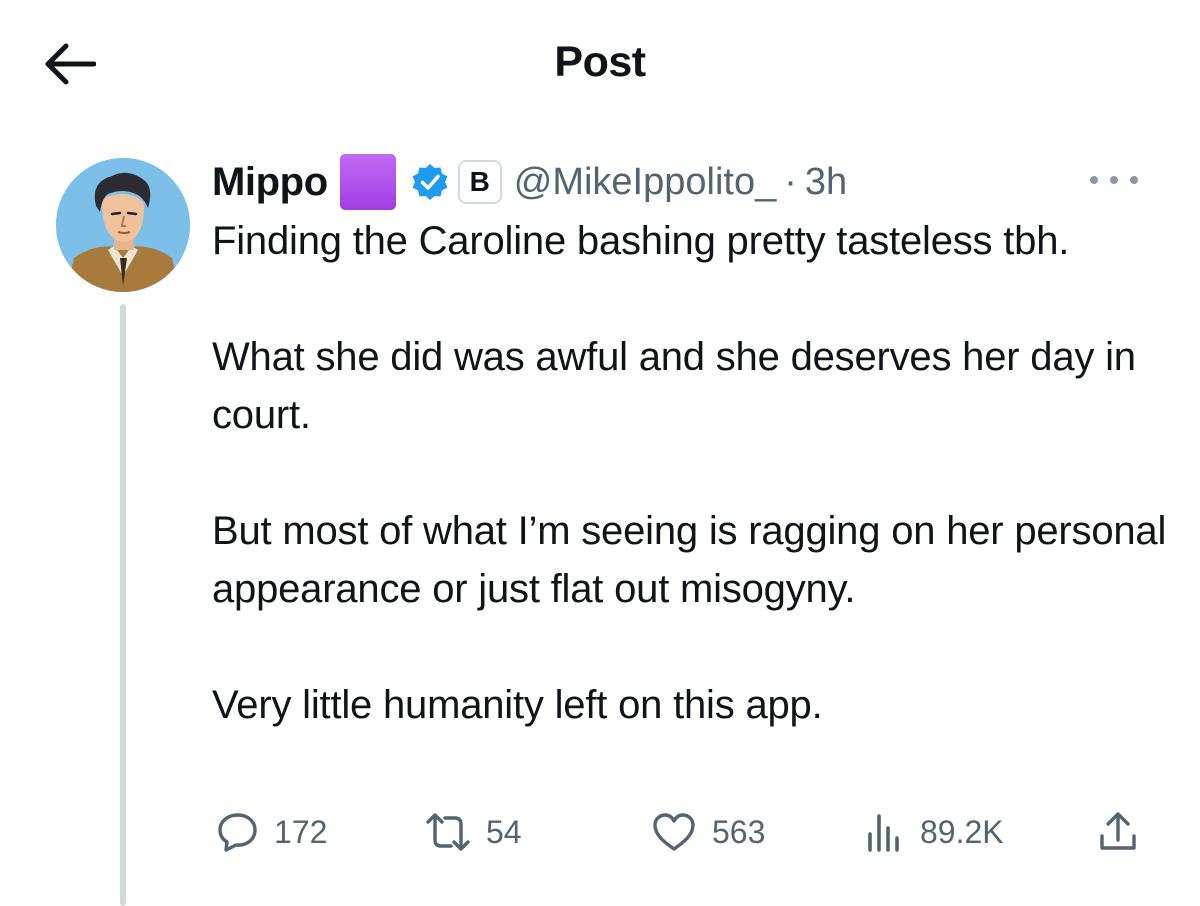 The image size is (1200, 906). I want to click on top-bar: Post, so click(600, 60).